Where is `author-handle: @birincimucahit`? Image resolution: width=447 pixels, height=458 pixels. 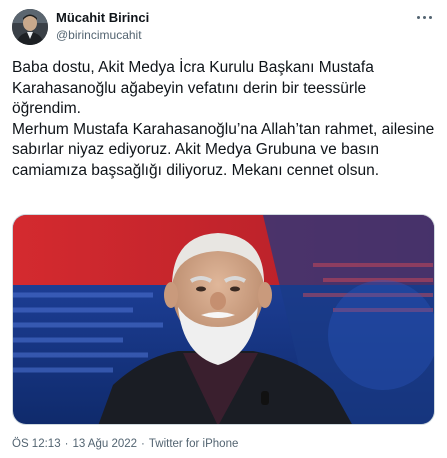
author-handle: @birincimucahit is located at coordinates (102, 35).